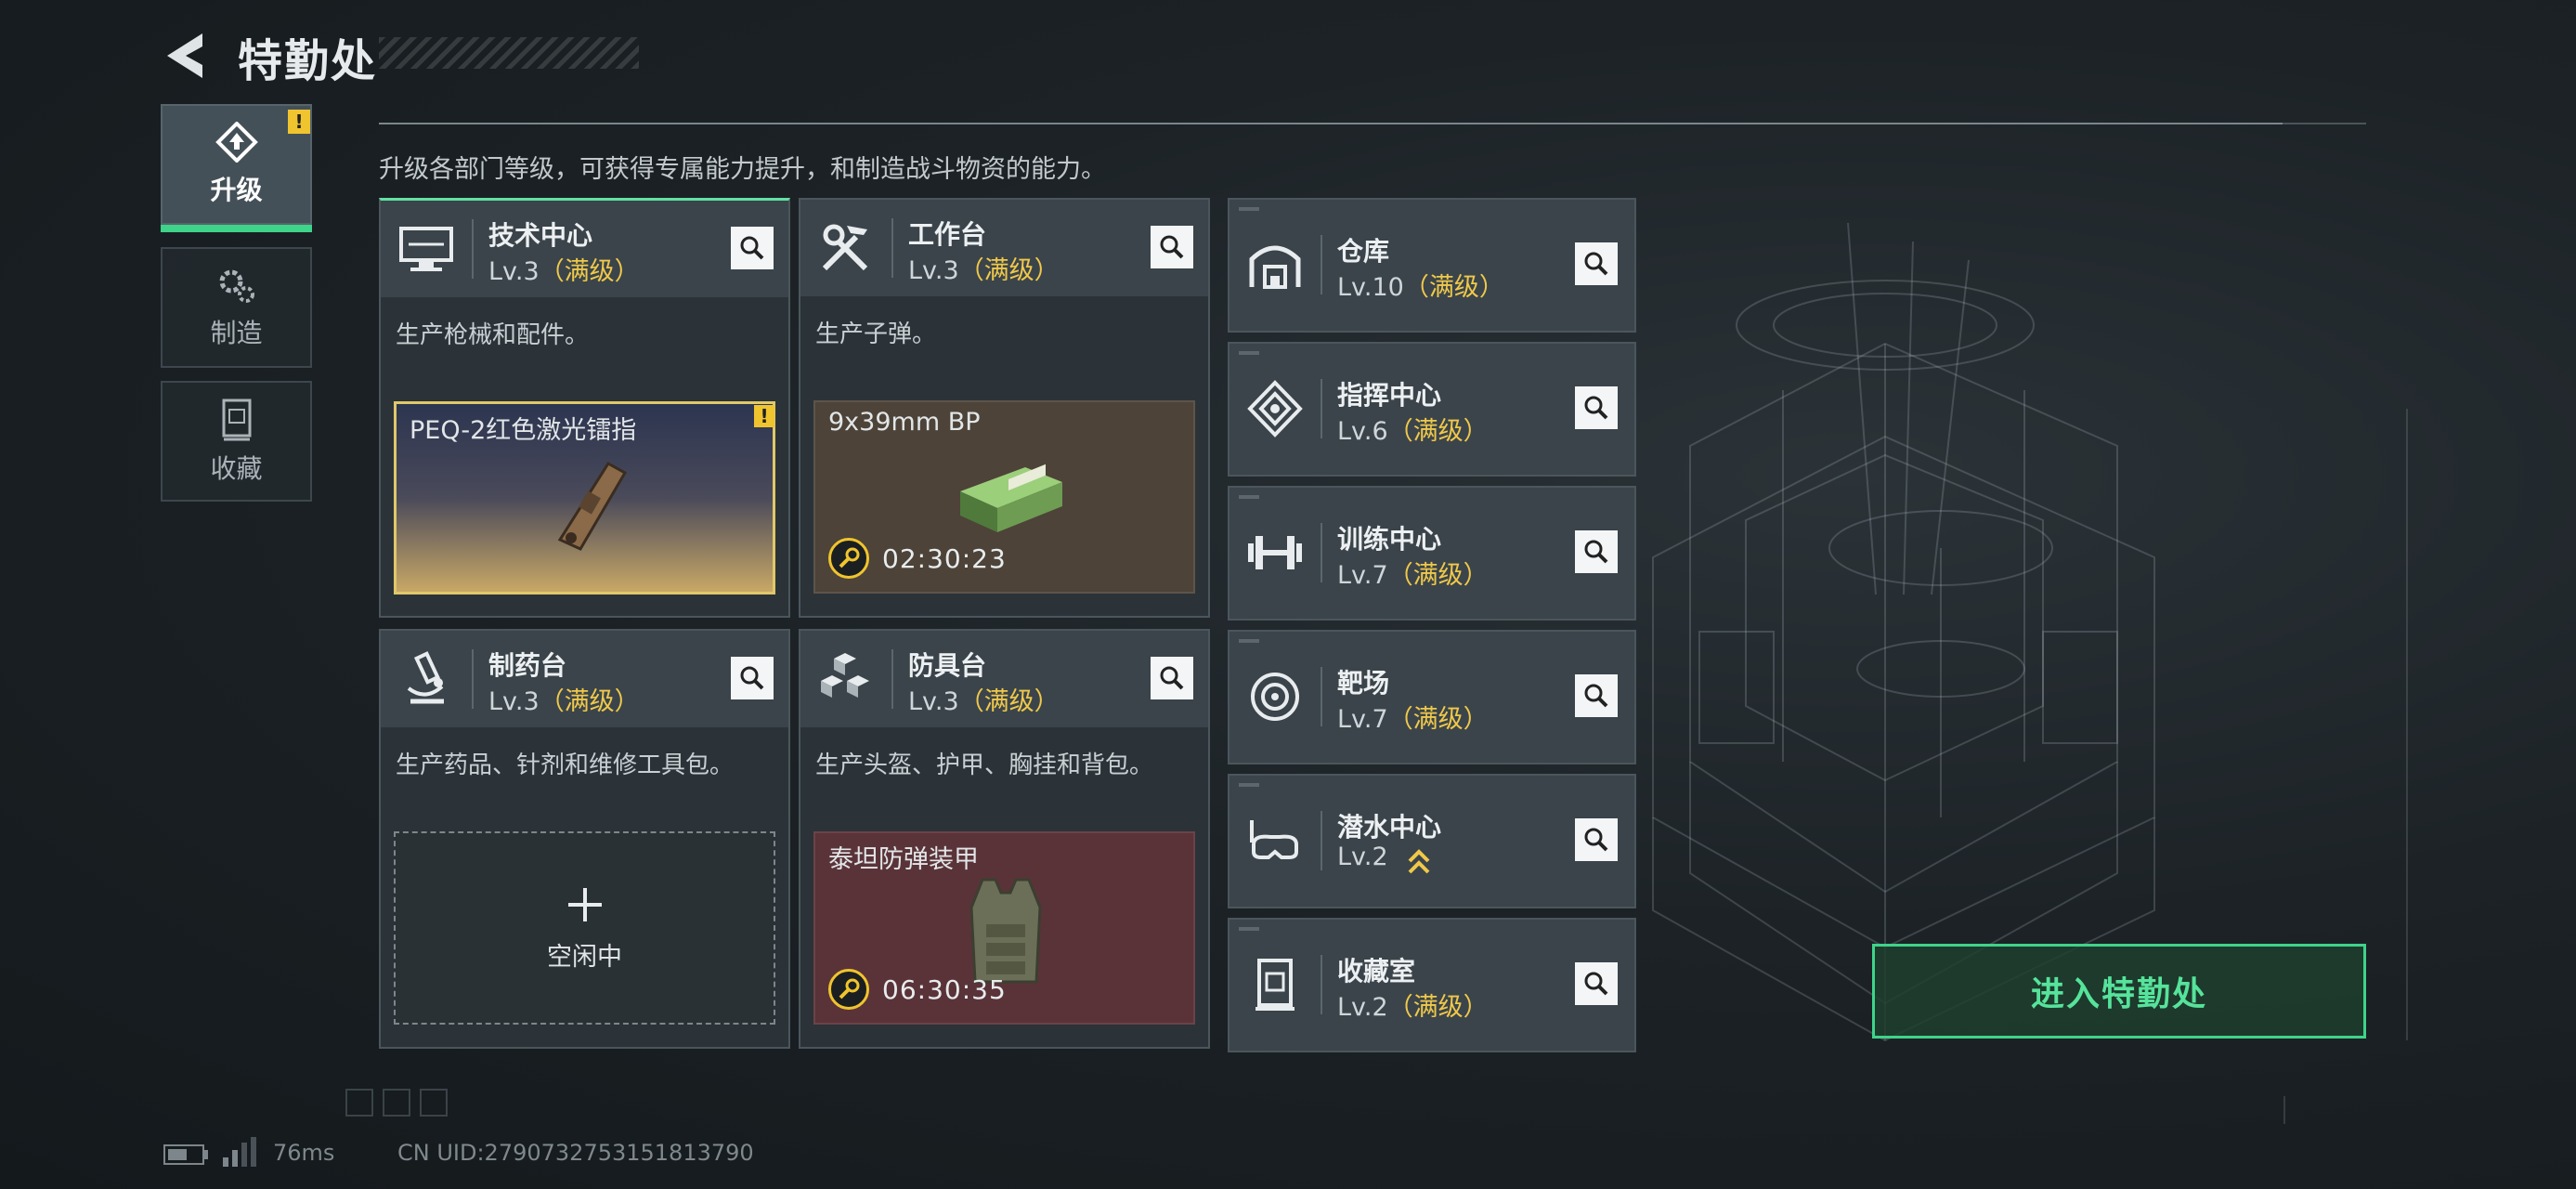  What do you see at coordinates (237, 442) in the screenshot?
I see `sidebar-tab-collection: 收藏` at bounding box center [237, 442].